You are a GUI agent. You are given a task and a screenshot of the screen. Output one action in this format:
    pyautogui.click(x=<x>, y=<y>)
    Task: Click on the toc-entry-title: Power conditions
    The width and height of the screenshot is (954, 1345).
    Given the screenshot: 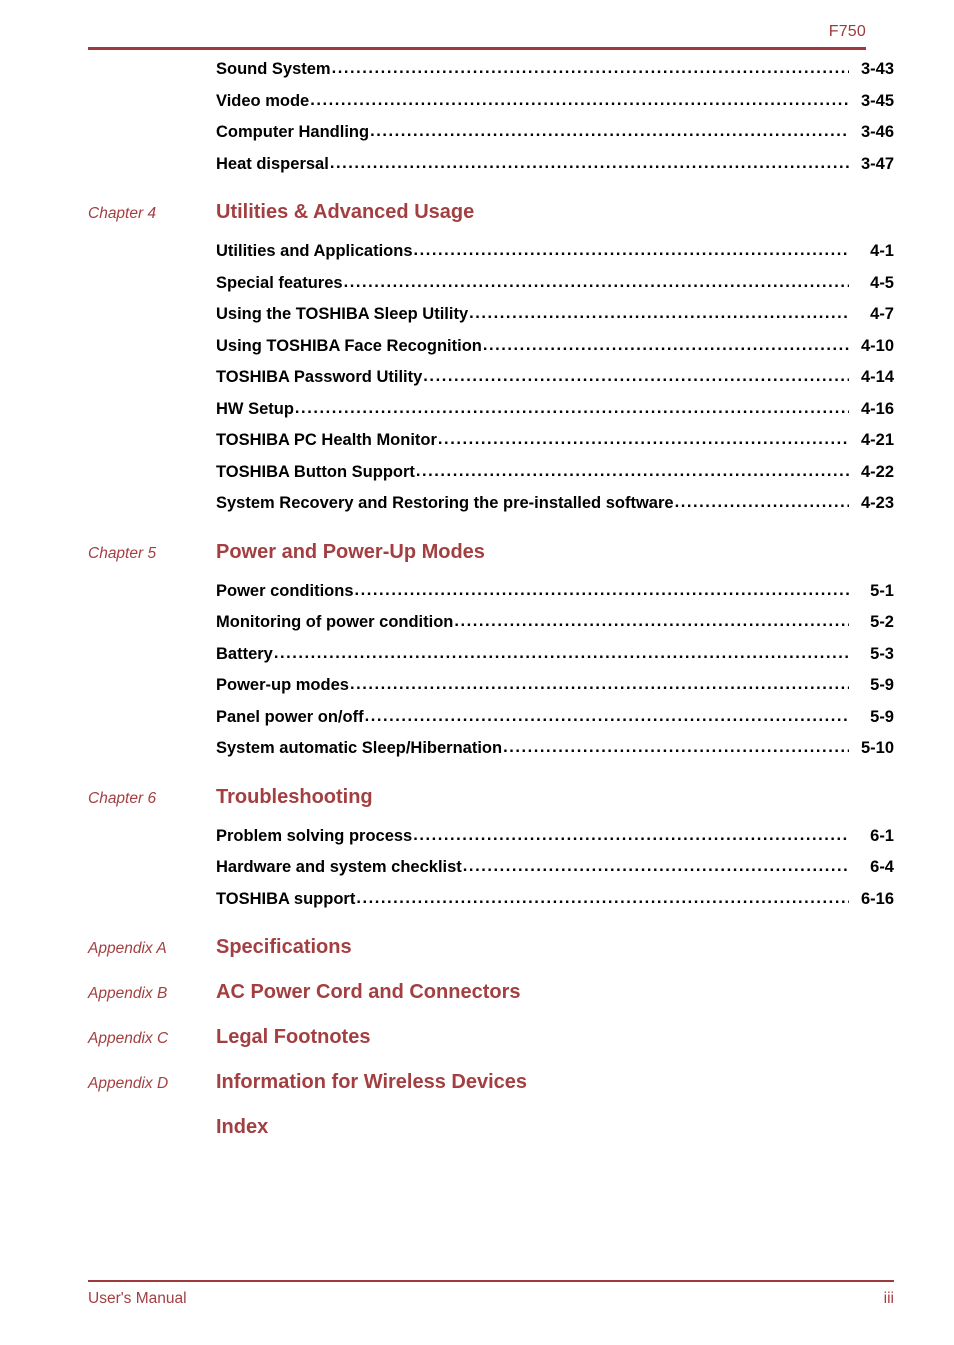 What is the action you would take?
    pyautogui.click(x=285, y=590)
    